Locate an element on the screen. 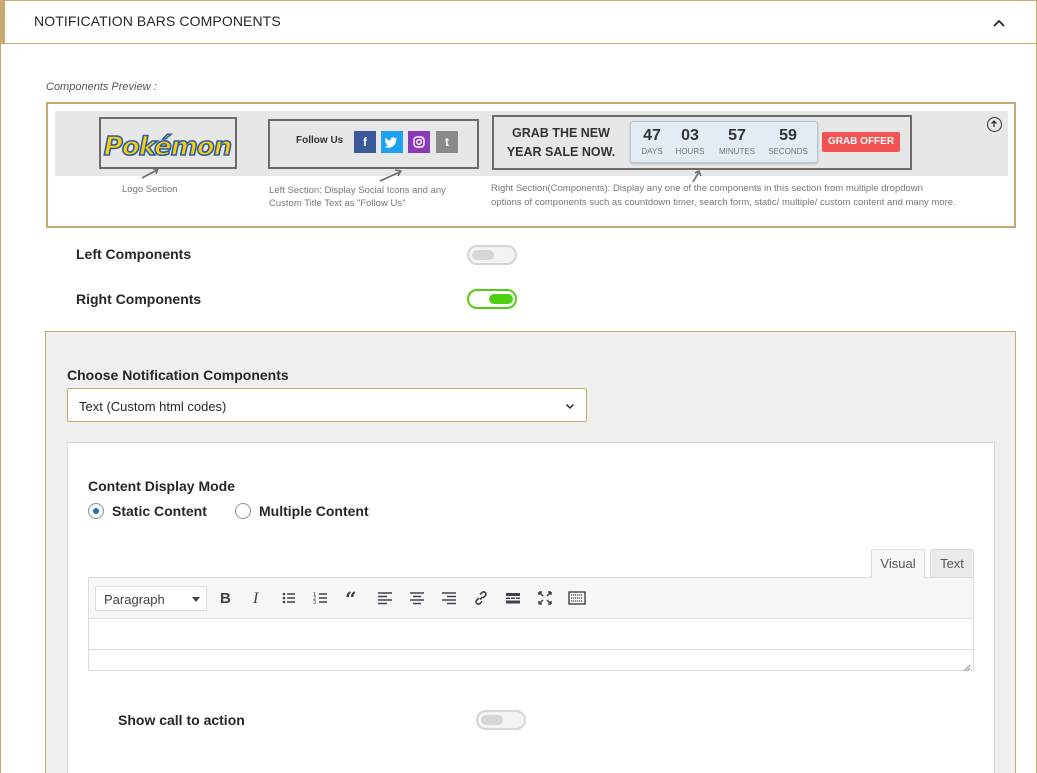  choose-components-label: Choose Notification Components is located at coordinates (178, 375).